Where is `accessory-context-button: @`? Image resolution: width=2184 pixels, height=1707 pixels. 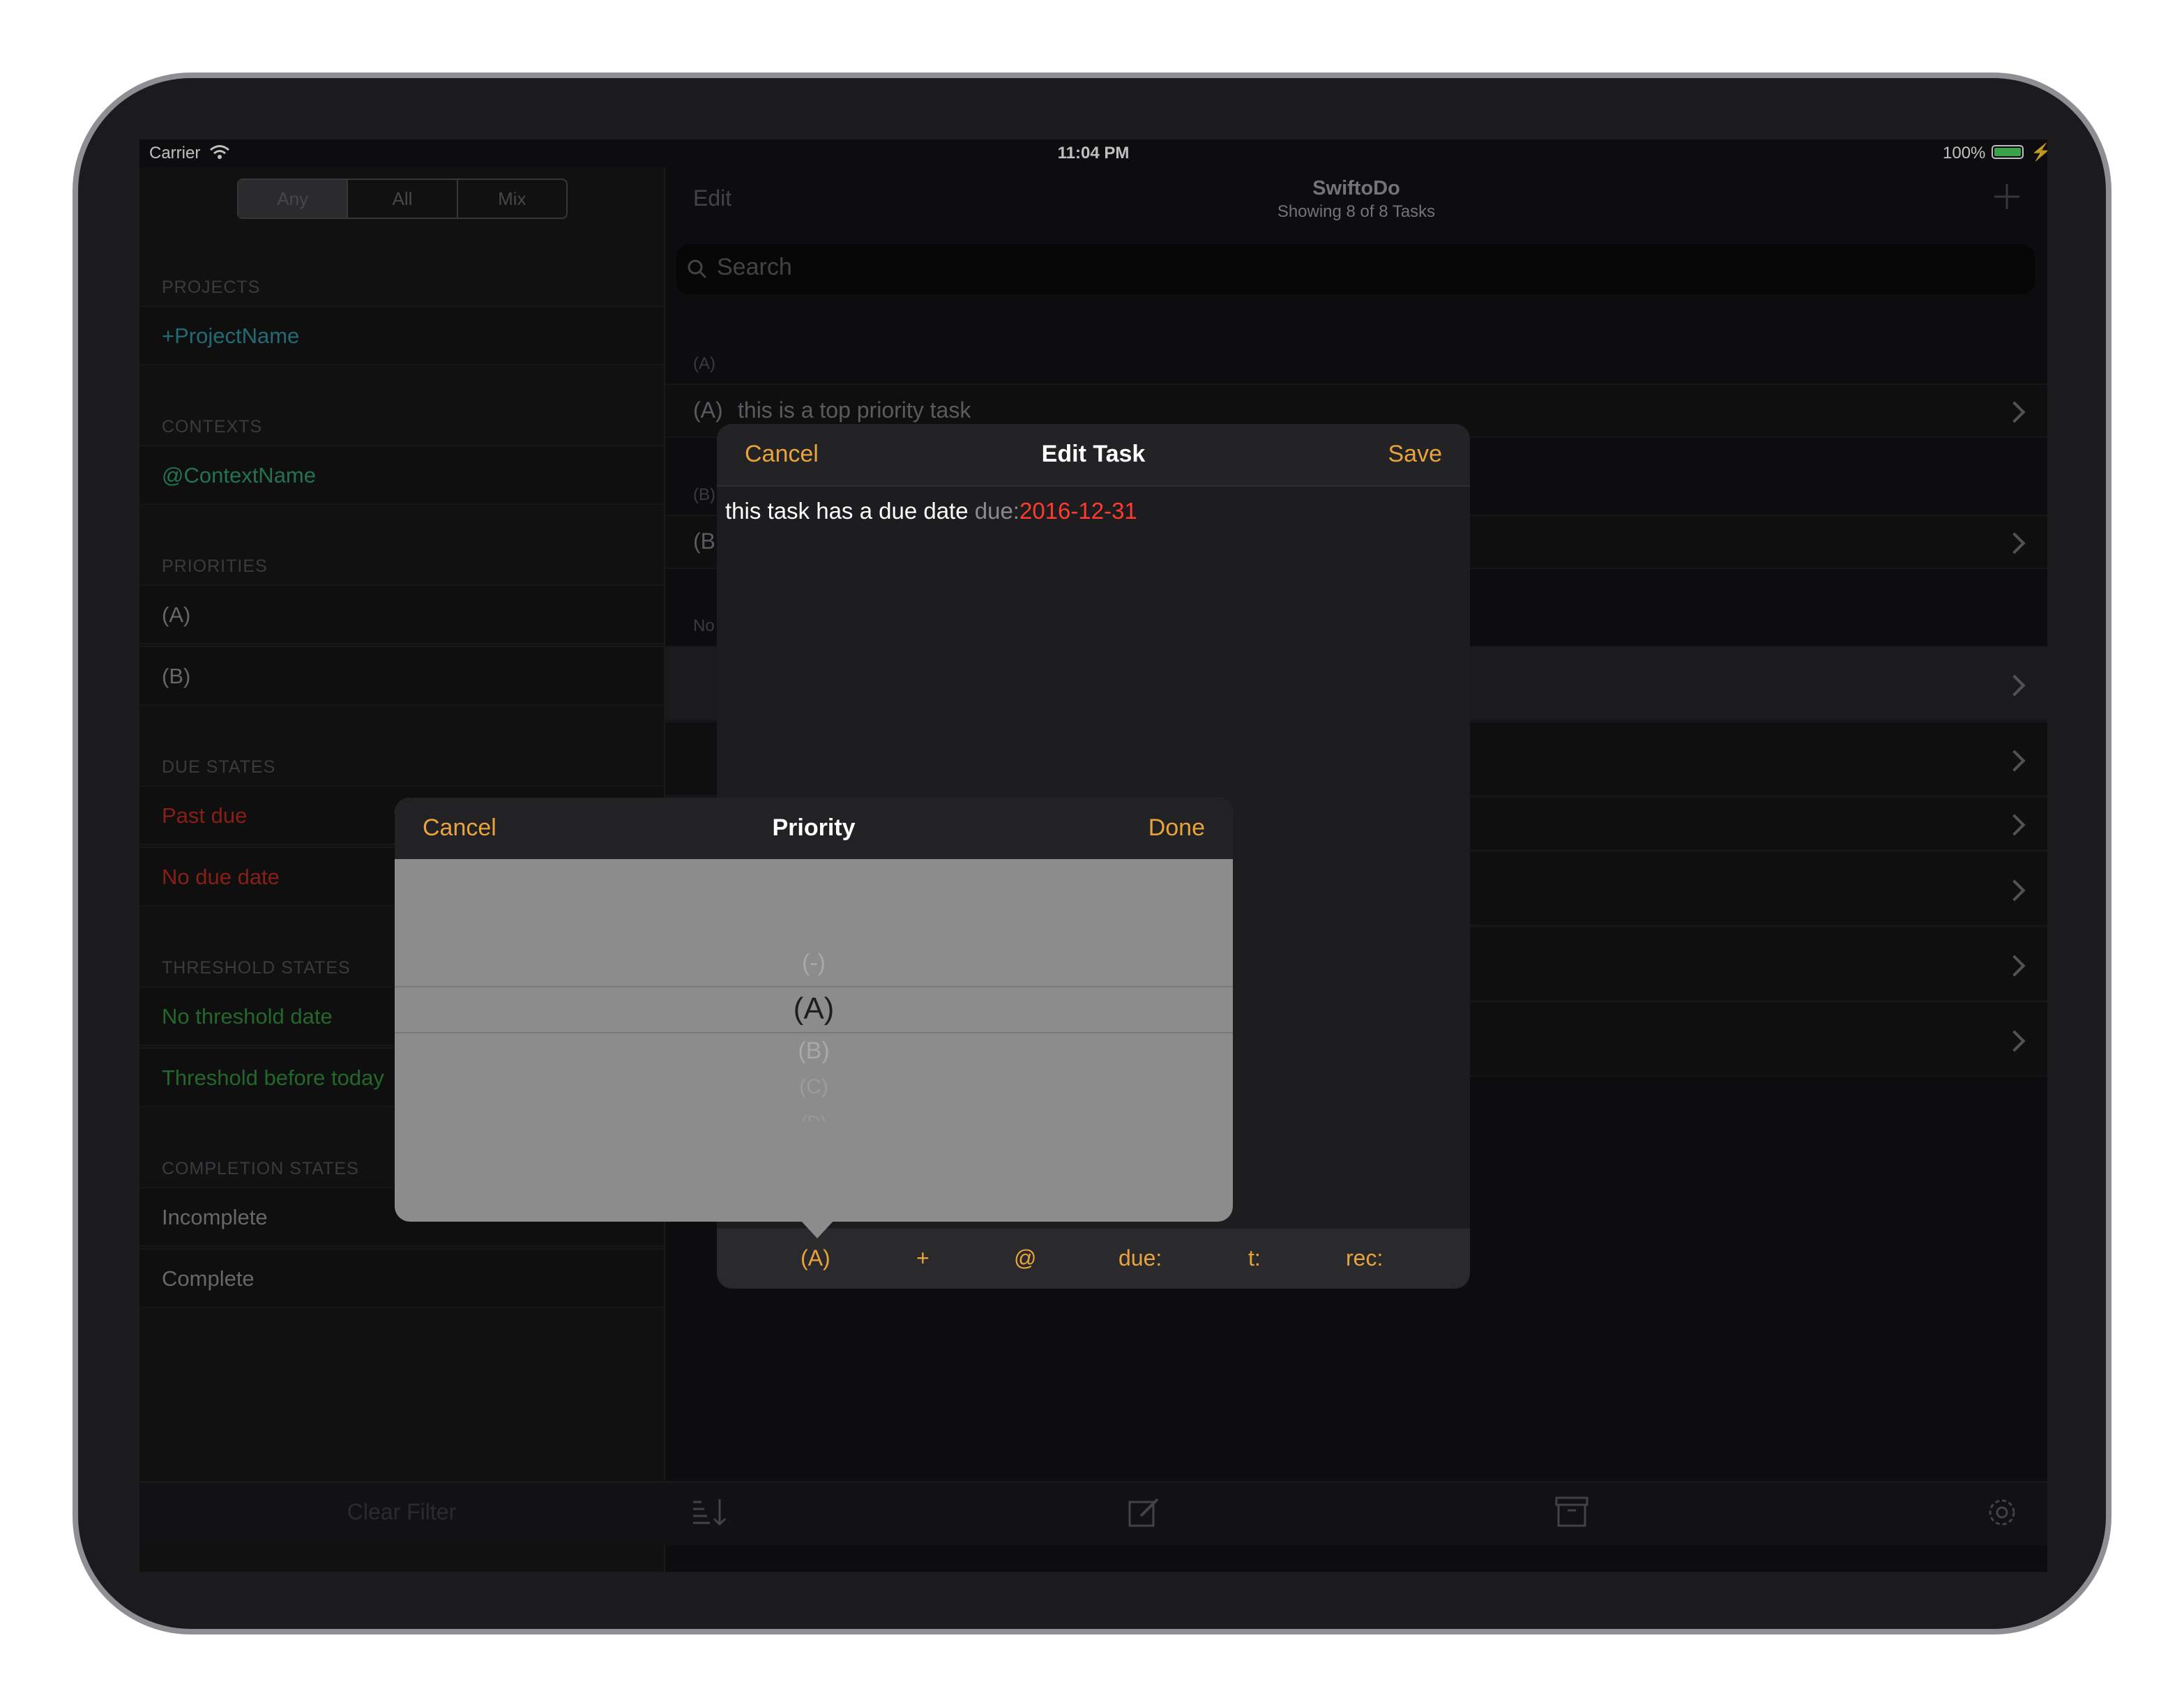
accessory-context-button: @ is located at coordinates (1025, 1258).